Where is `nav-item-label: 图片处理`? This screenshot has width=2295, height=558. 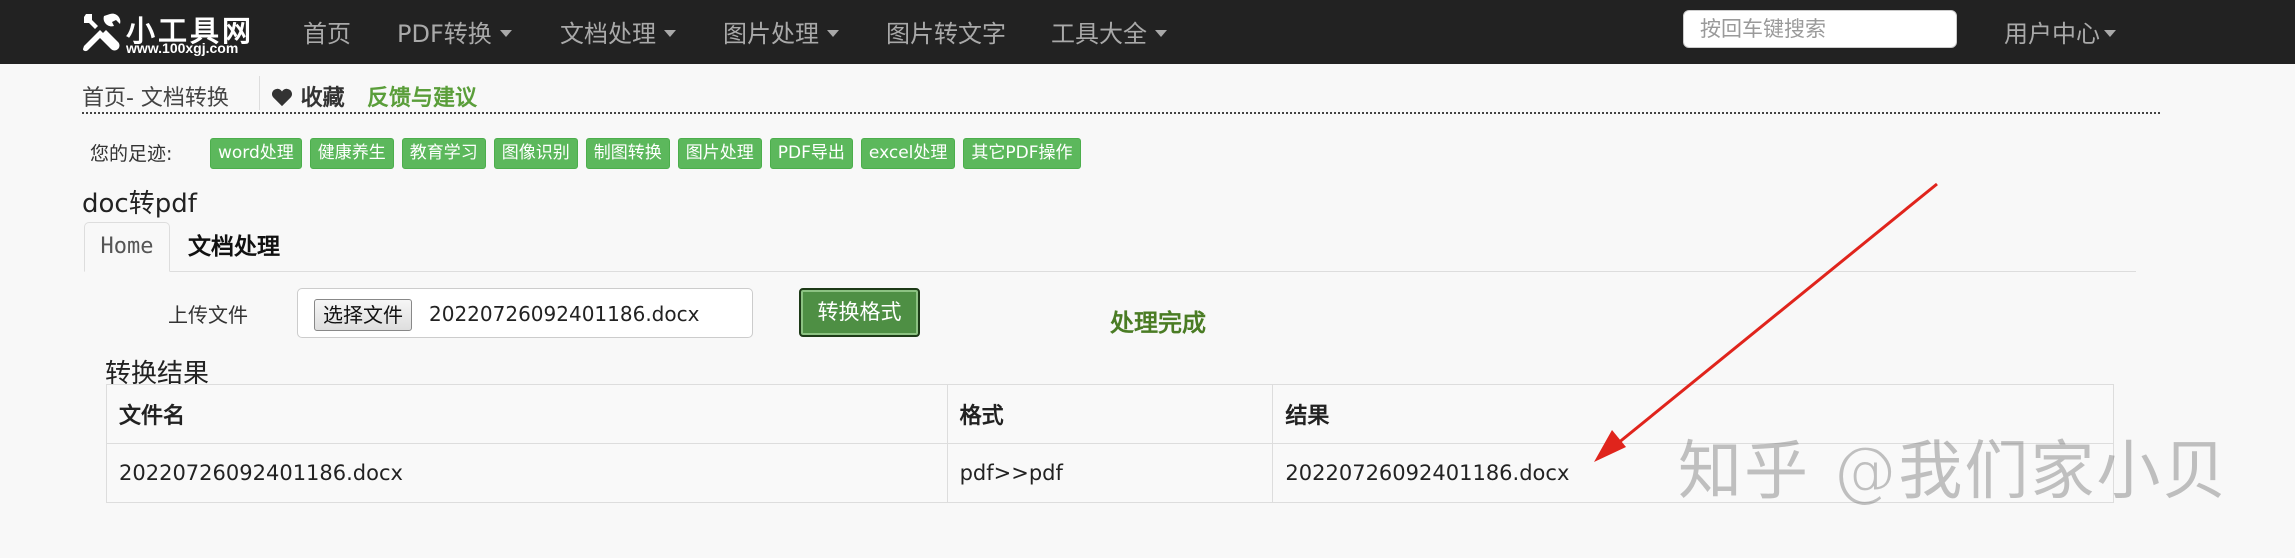 nav-item-label: 图片处理 is located at coordinates (771, 34).